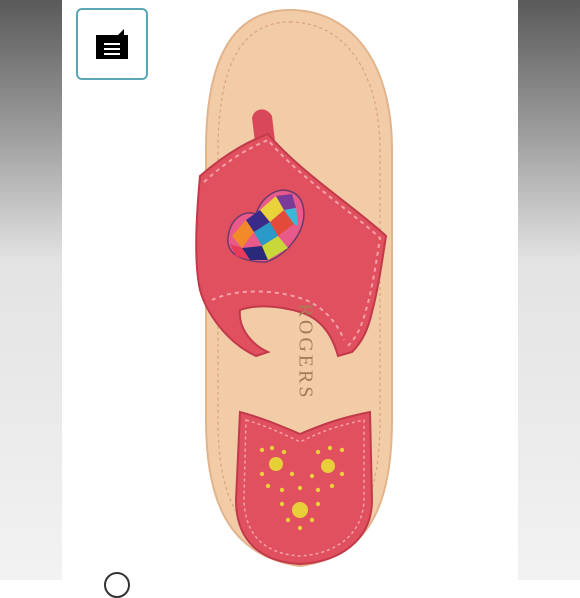 The height and width of the screenshot is (598, 580). Describe the element at coordinates (117, 585) in the screenshot. I see `carousel-indicator` at that location.